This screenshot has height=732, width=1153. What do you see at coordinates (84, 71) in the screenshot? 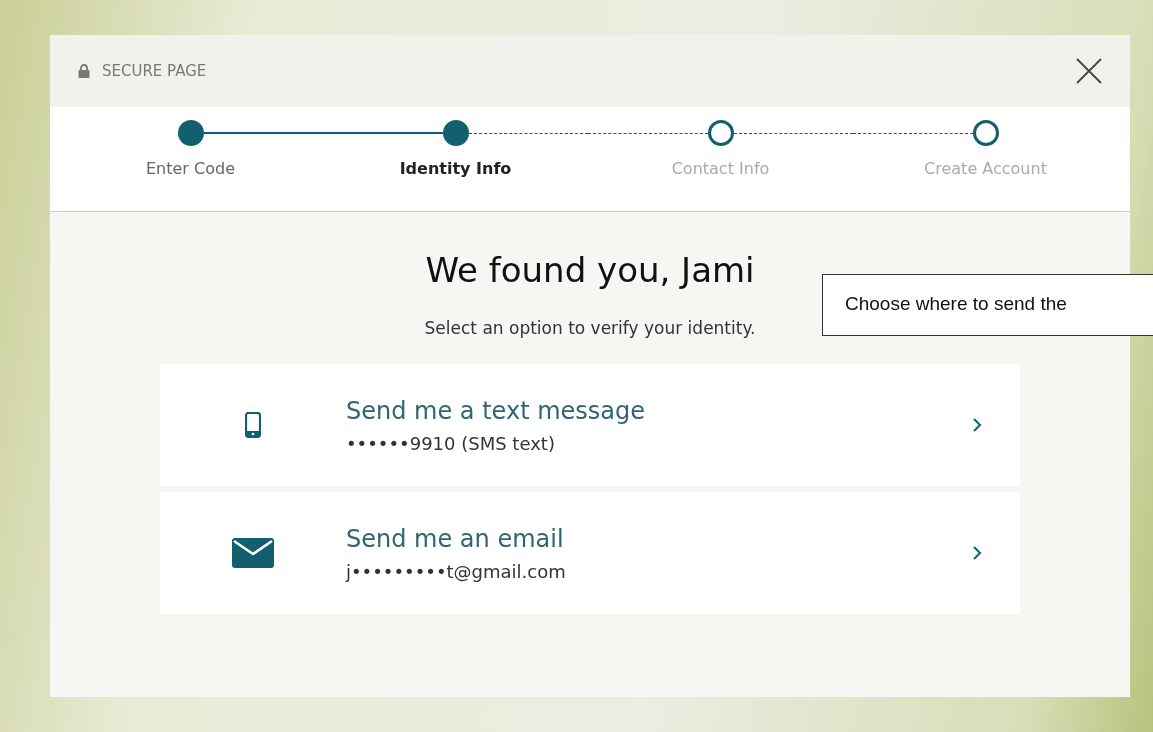
I see `lock-icon` at bounding box center [84, 71].